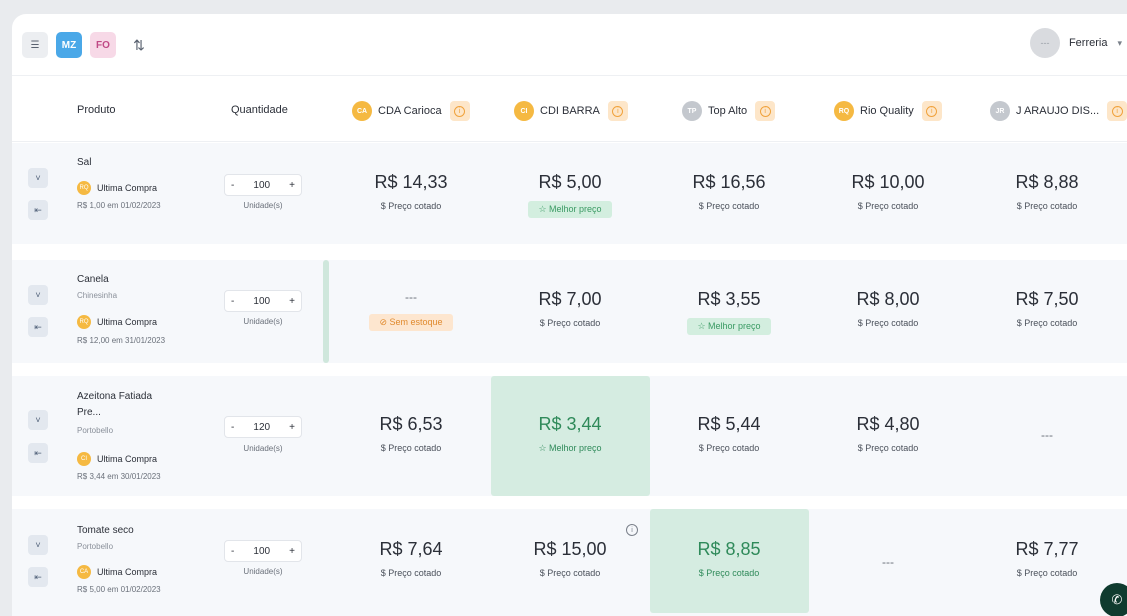  What do you see at coordinates (103, 45) in the screenshot?
I see `filter-tag-fo: FO` at bounding box center [103, 45].